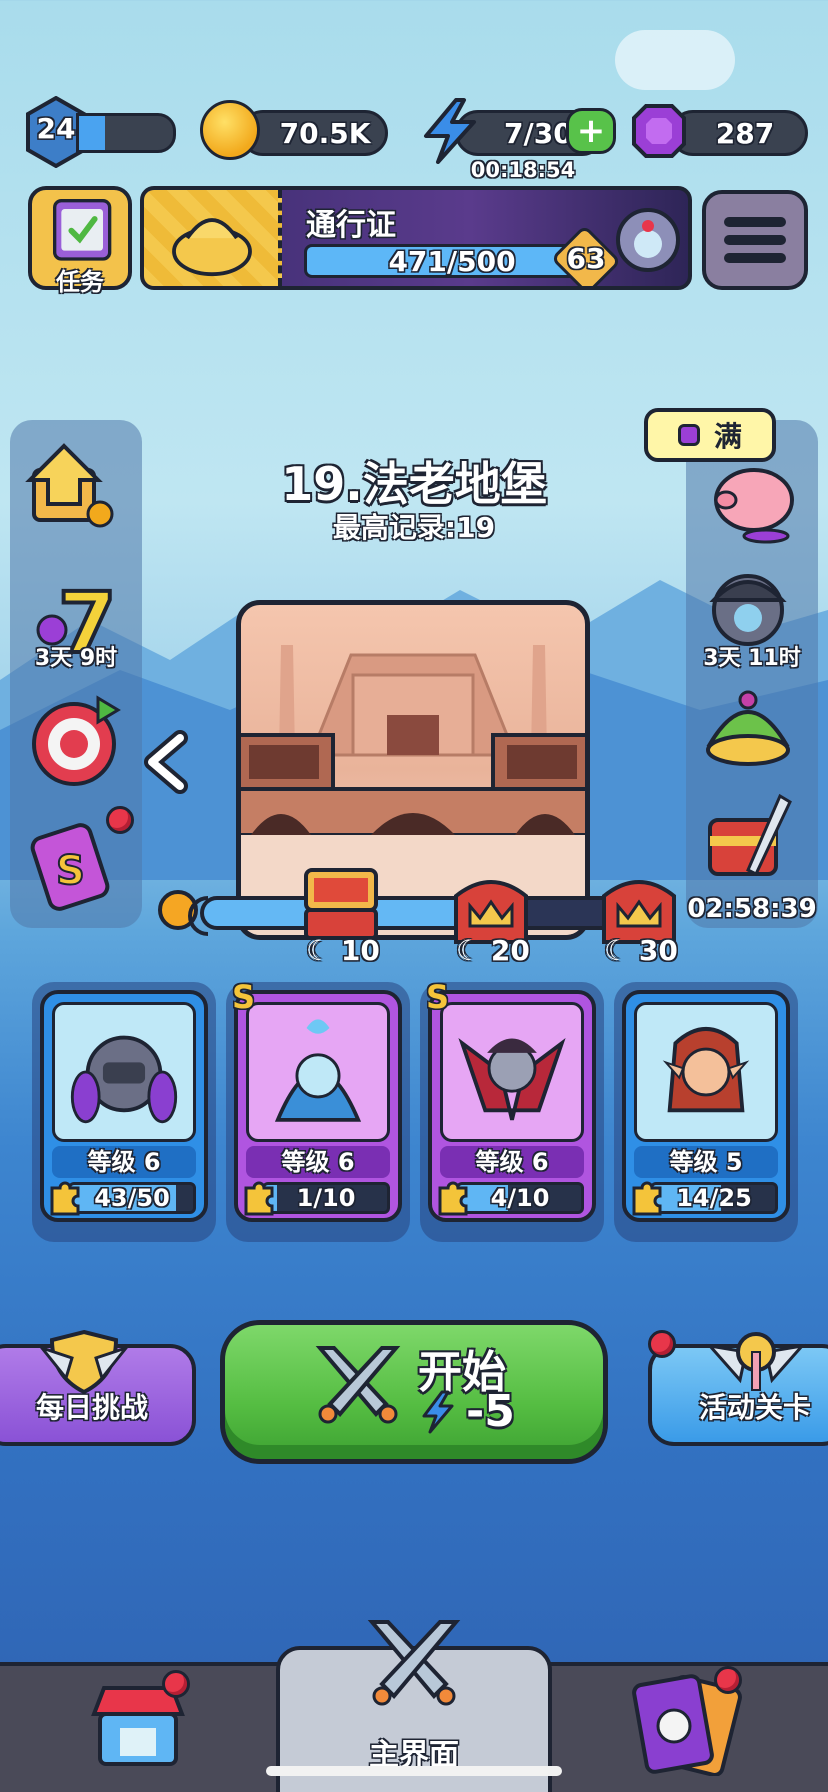  I want to click on chest-threshold-value: 30, so click(658, 950).